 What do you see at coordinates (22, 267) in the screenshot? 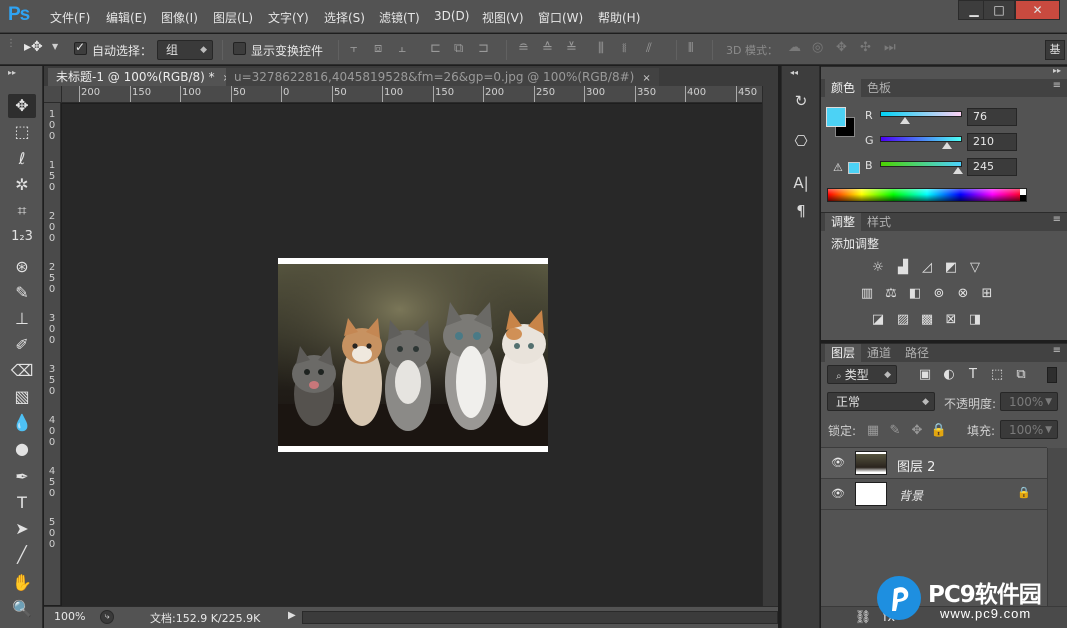
I see `spot-healing-tool-icon: ⊛` at bounding box center [22, 267].